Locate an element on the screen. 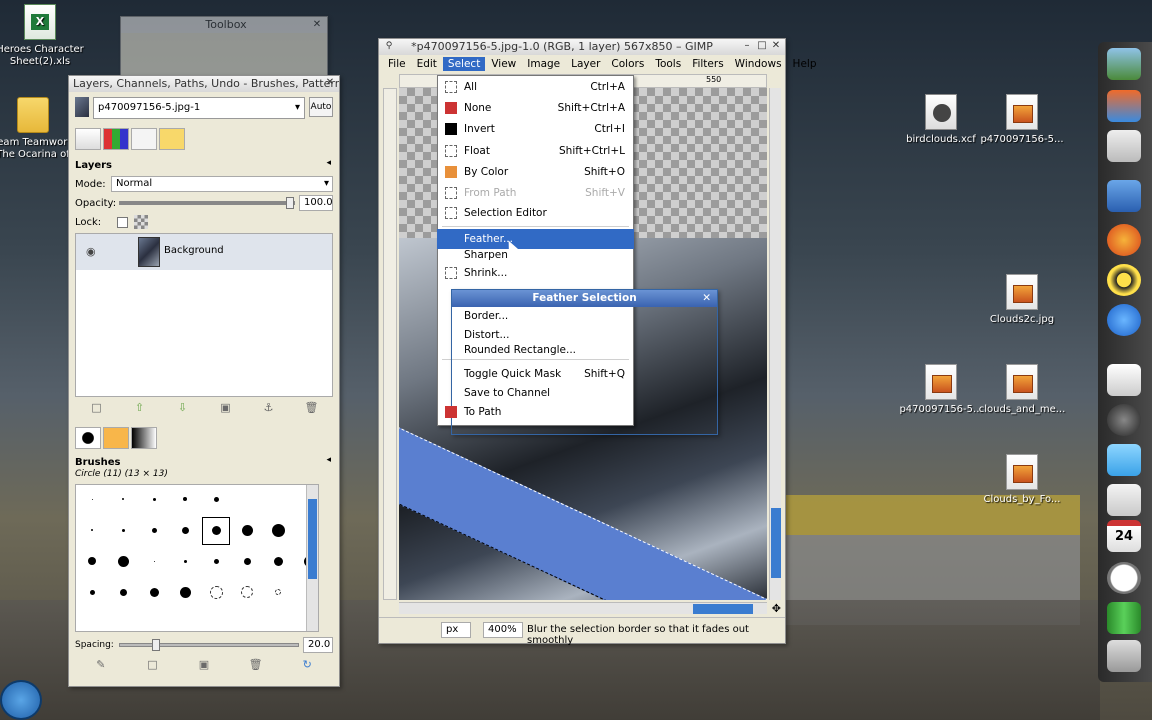 The height and width of the screenshot is (720, 1152). home-icon is located at coordinates (1124, 500).